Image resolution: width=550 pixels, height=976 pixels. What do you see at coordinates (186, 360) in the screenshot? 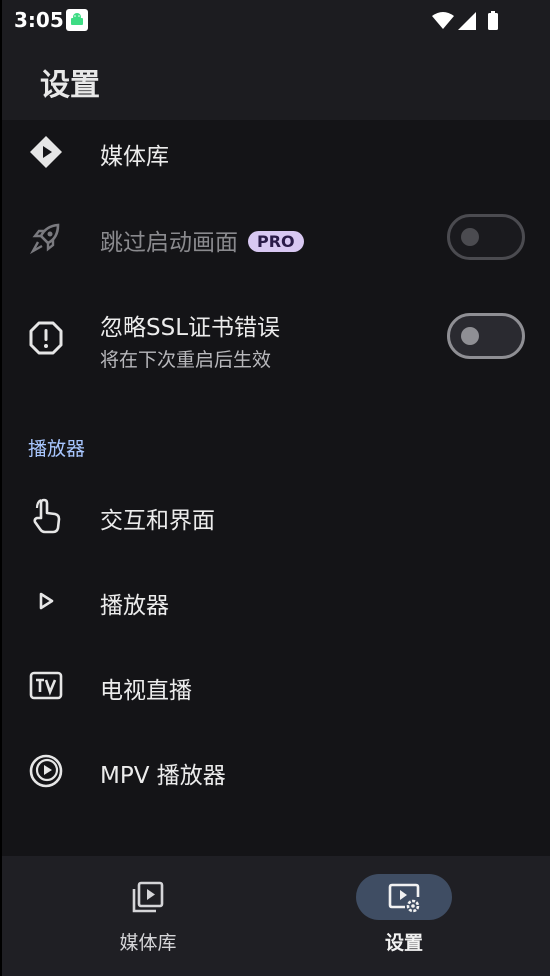
I see `setting-subtitle: 将在下次重启后生效` at bounding box center [186, 360].